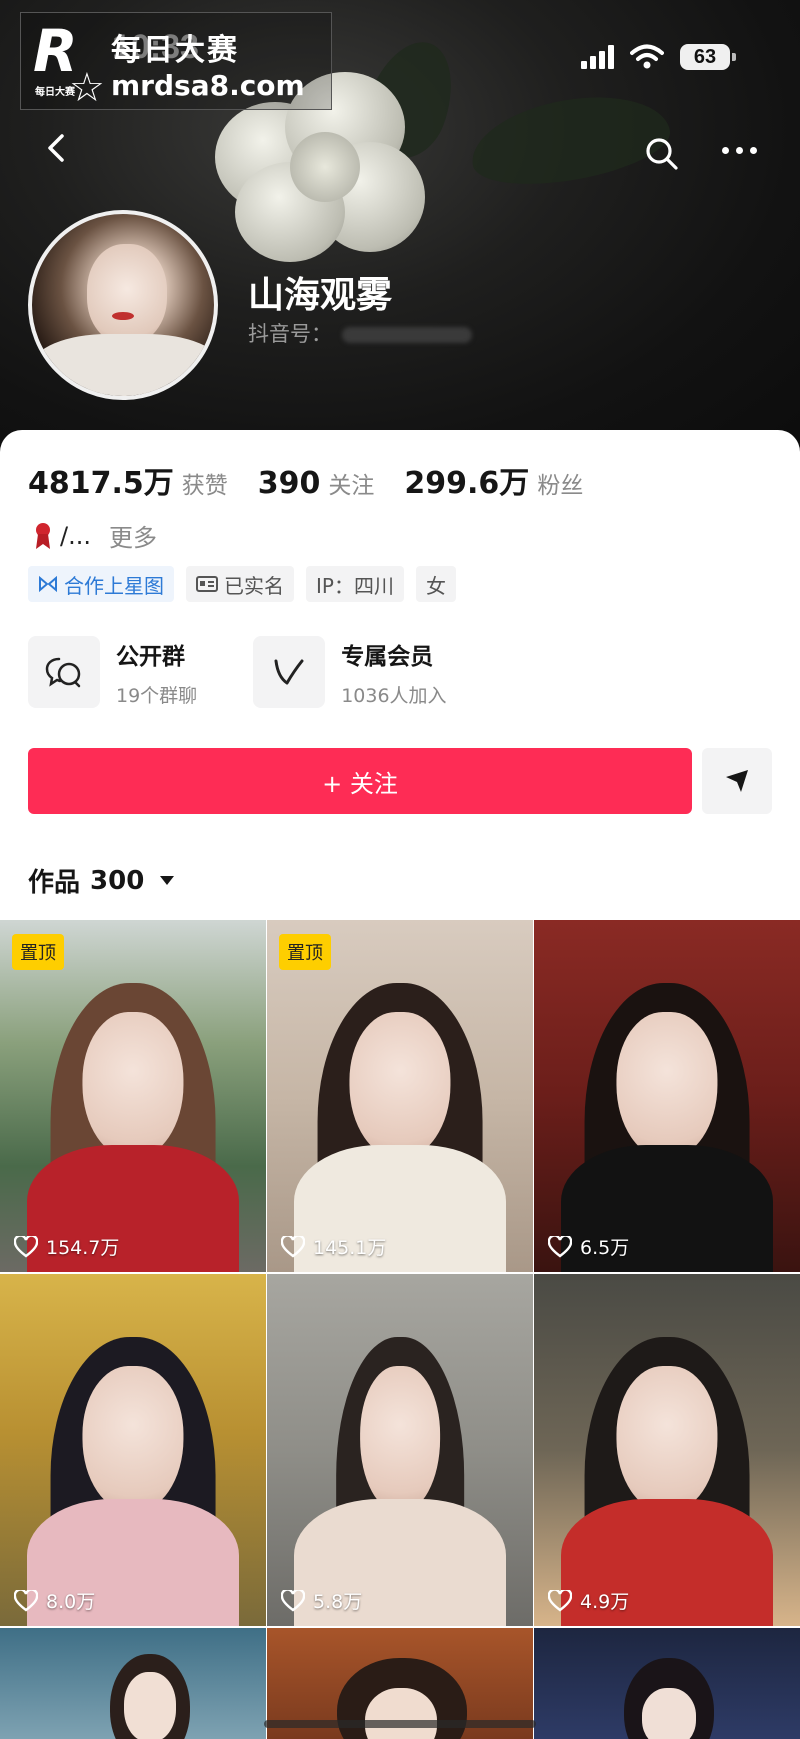  Describe the element at coordinates (208, 85) in the screenshot. I see `watermark-url: mrdsa8.com` at that location.